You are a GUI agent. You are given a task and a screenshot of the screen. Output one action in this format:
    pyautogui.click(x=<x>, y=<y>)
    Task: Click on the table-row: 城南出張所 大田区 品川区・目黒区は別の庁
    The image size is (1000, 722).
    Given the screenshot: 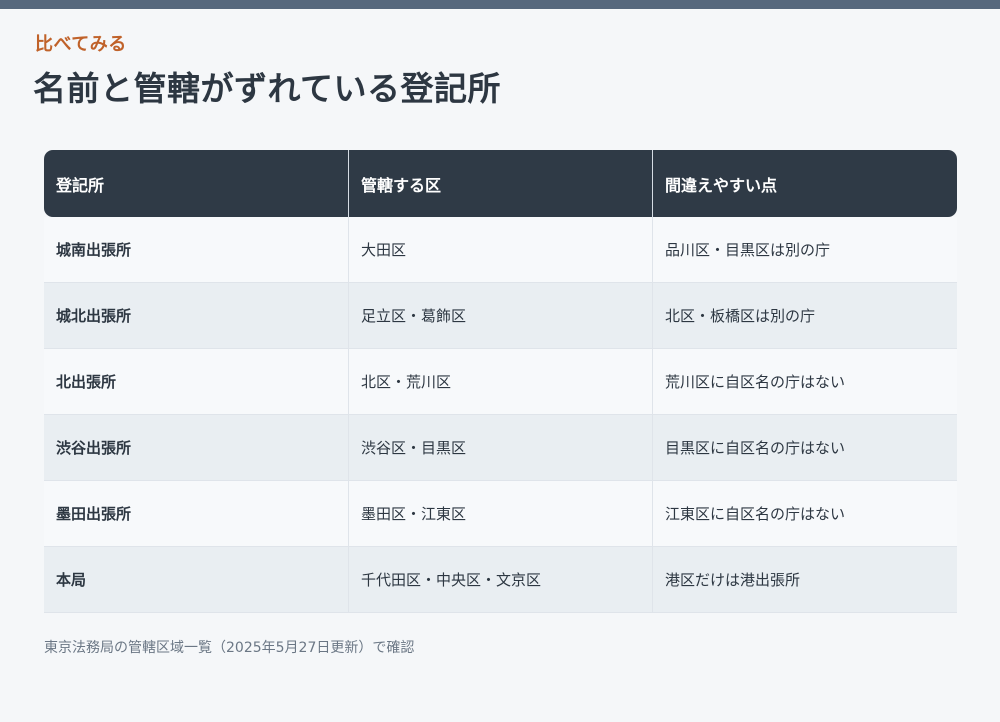 What is the action you would take?
    pyautogui.click(x=500, y=250)
    